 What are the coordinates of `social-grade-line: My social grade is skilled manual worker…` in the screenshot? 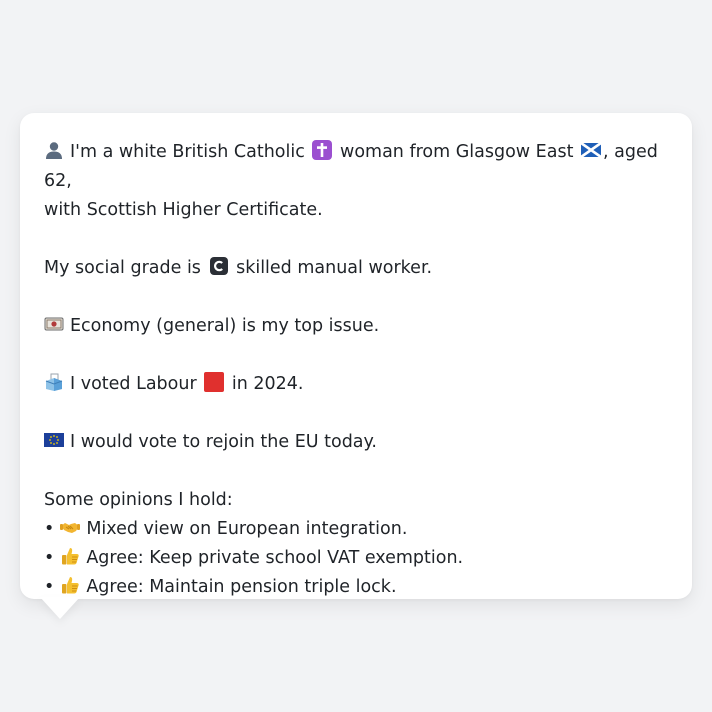 It's located at (356, 268).